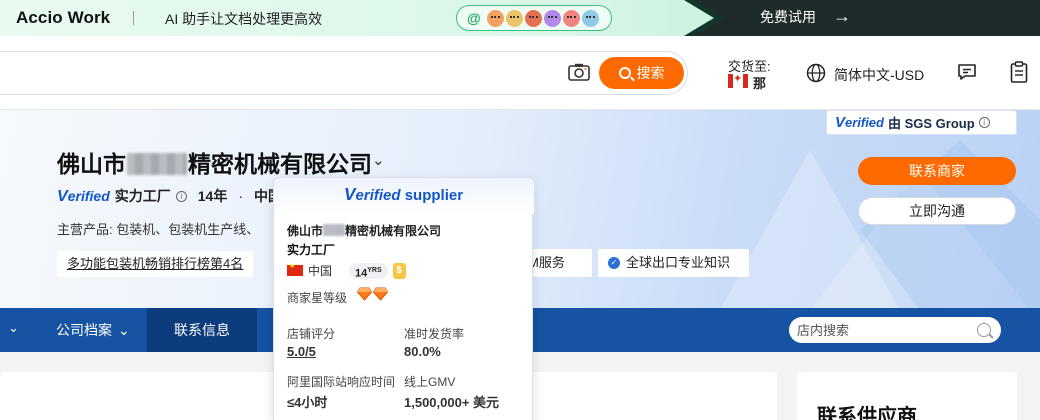 This screenshot has width=1040, height=420. What do you see at coordinates (404, 194) in the screenshot?
I see `verified-supplier-logo: Verified supplier` at bounding box center [404, 194].